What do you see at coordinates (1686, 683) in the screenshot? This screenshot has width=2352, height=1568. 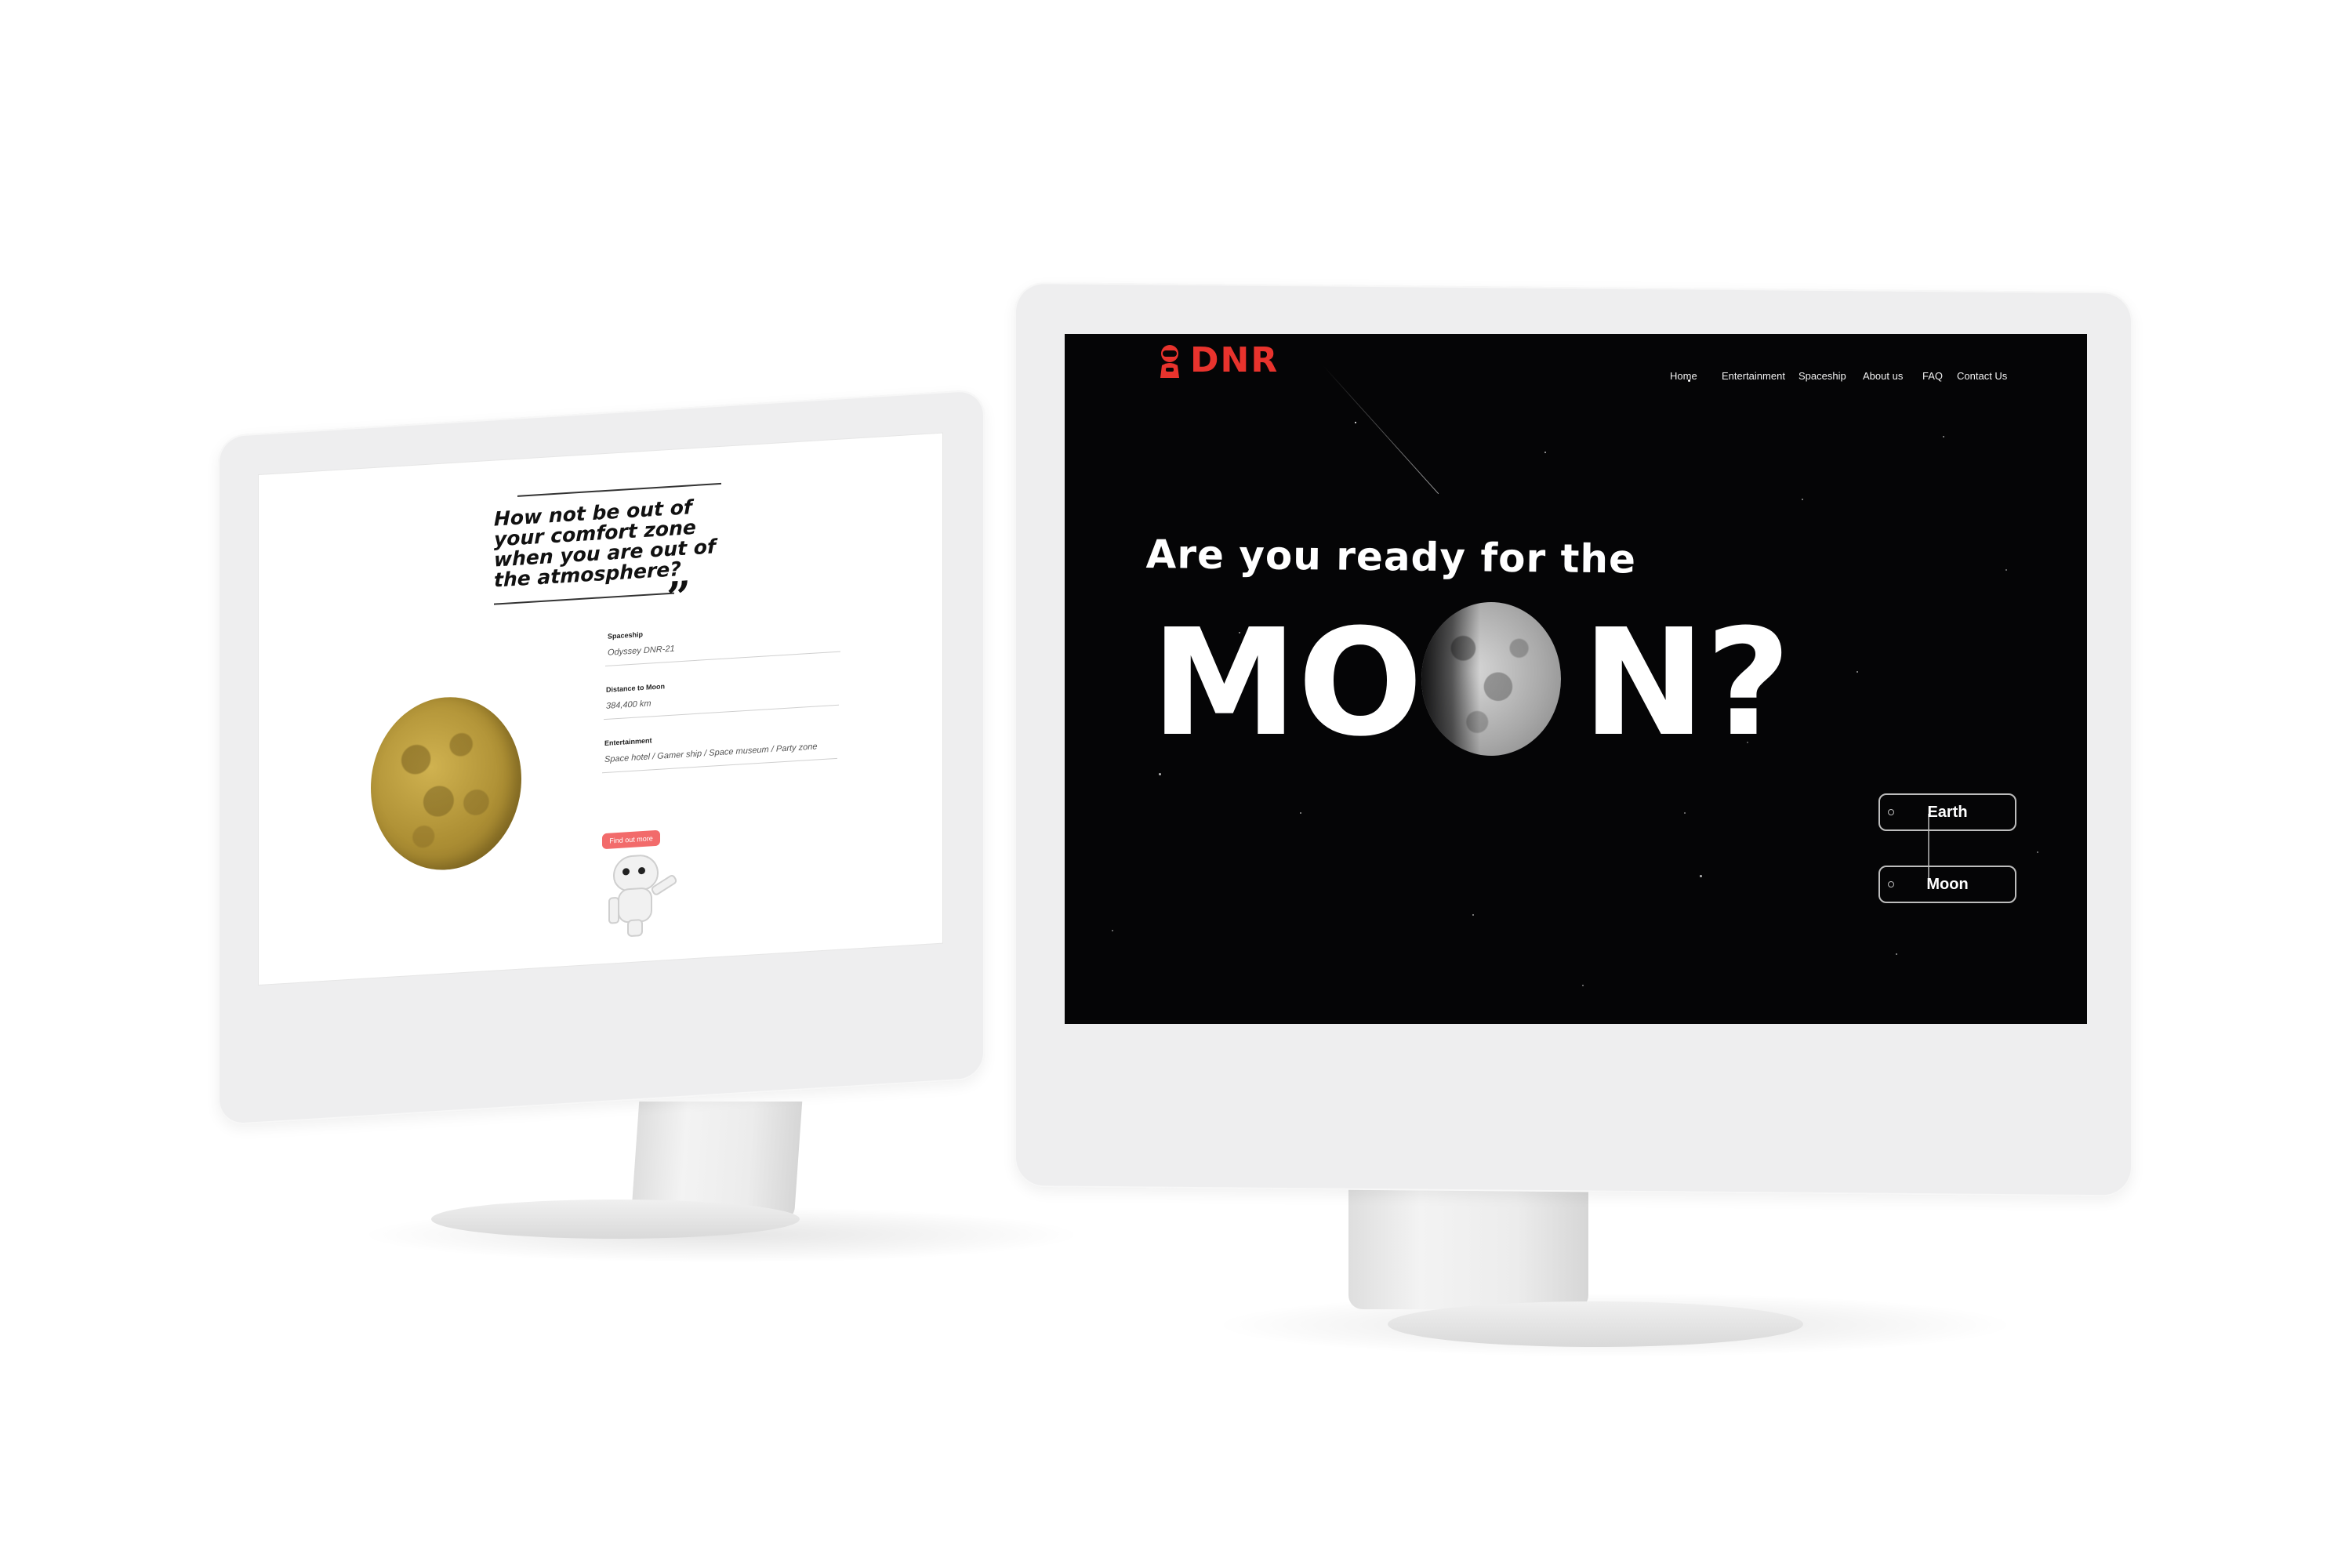 I see `hero-word-right: N?` at bounding box center [1686, 683].